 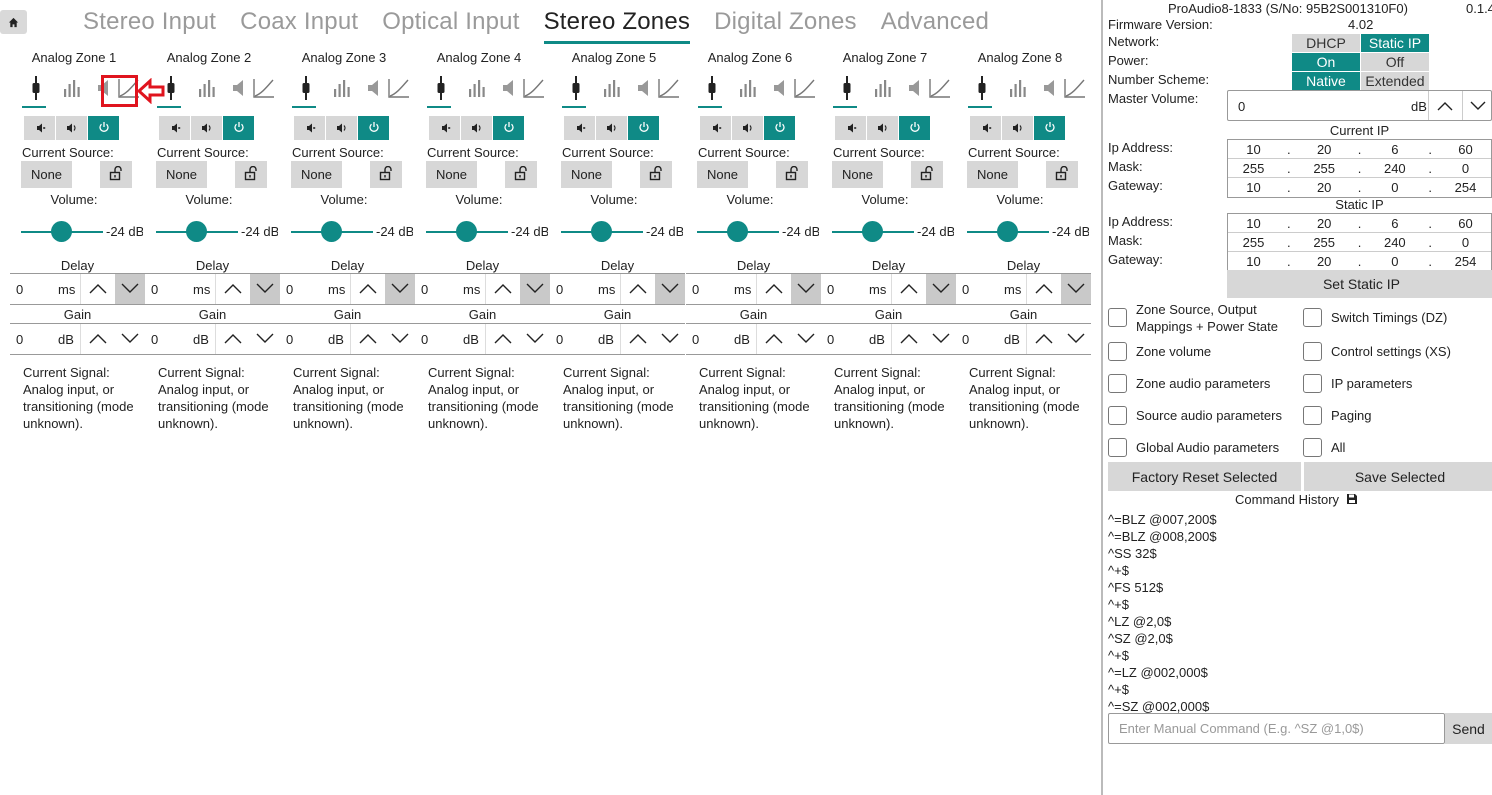 What do you see at coordinates (13, 22) in the screenshot?
I see `home-button` at bounding box center [13, 22].